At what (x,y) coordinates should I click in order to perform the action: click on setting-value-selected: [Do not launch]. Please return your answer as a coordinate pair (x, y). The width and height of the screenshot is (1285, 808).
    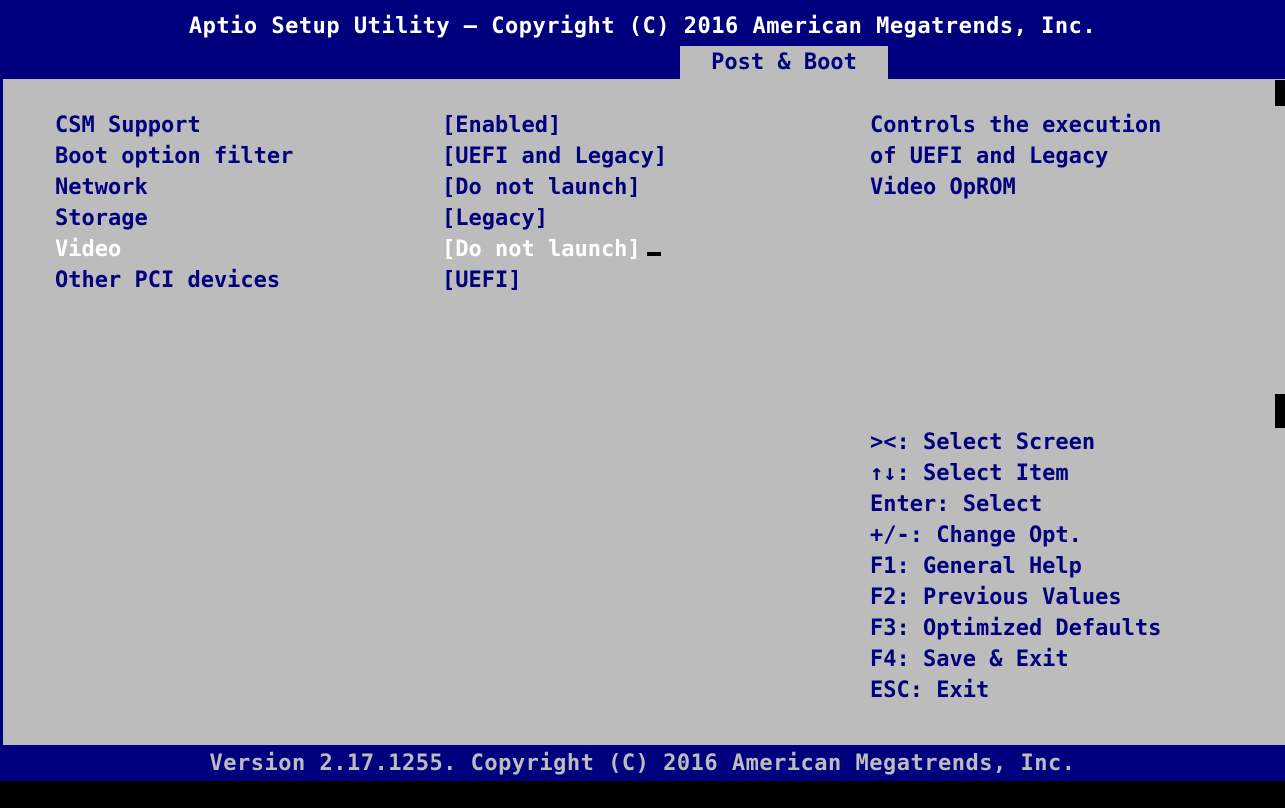
    Looking at the image, I should click on (551, 249).